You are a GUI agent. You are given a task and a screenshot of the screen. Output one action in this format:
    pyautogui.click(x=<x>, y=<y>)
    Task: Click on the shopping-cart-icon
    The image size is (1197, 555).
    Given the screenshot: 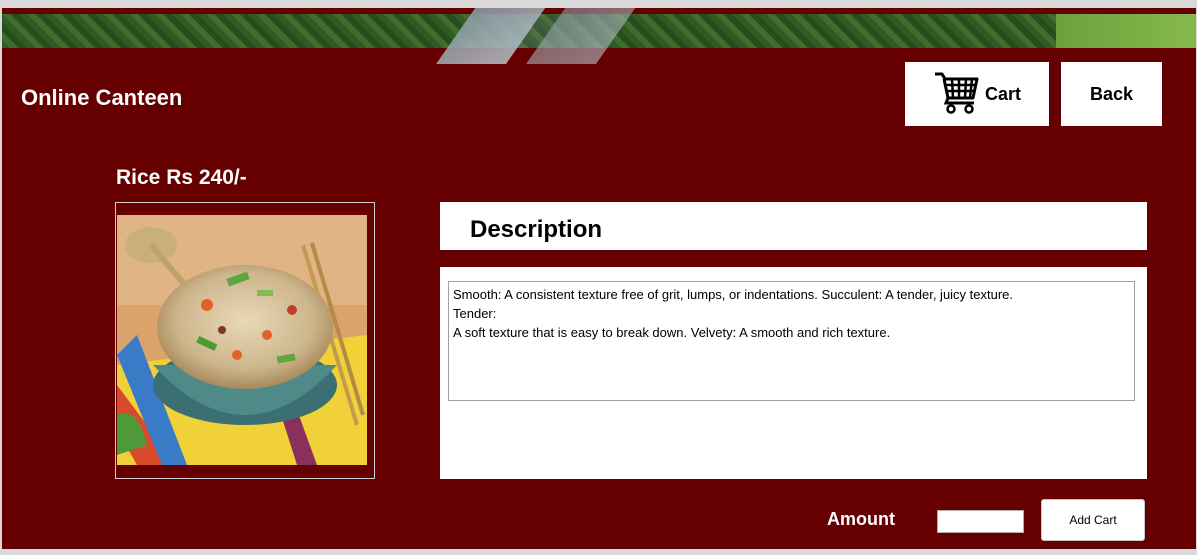 What is the action you would take?
    pyautogui.click(x=956, y=94)
    